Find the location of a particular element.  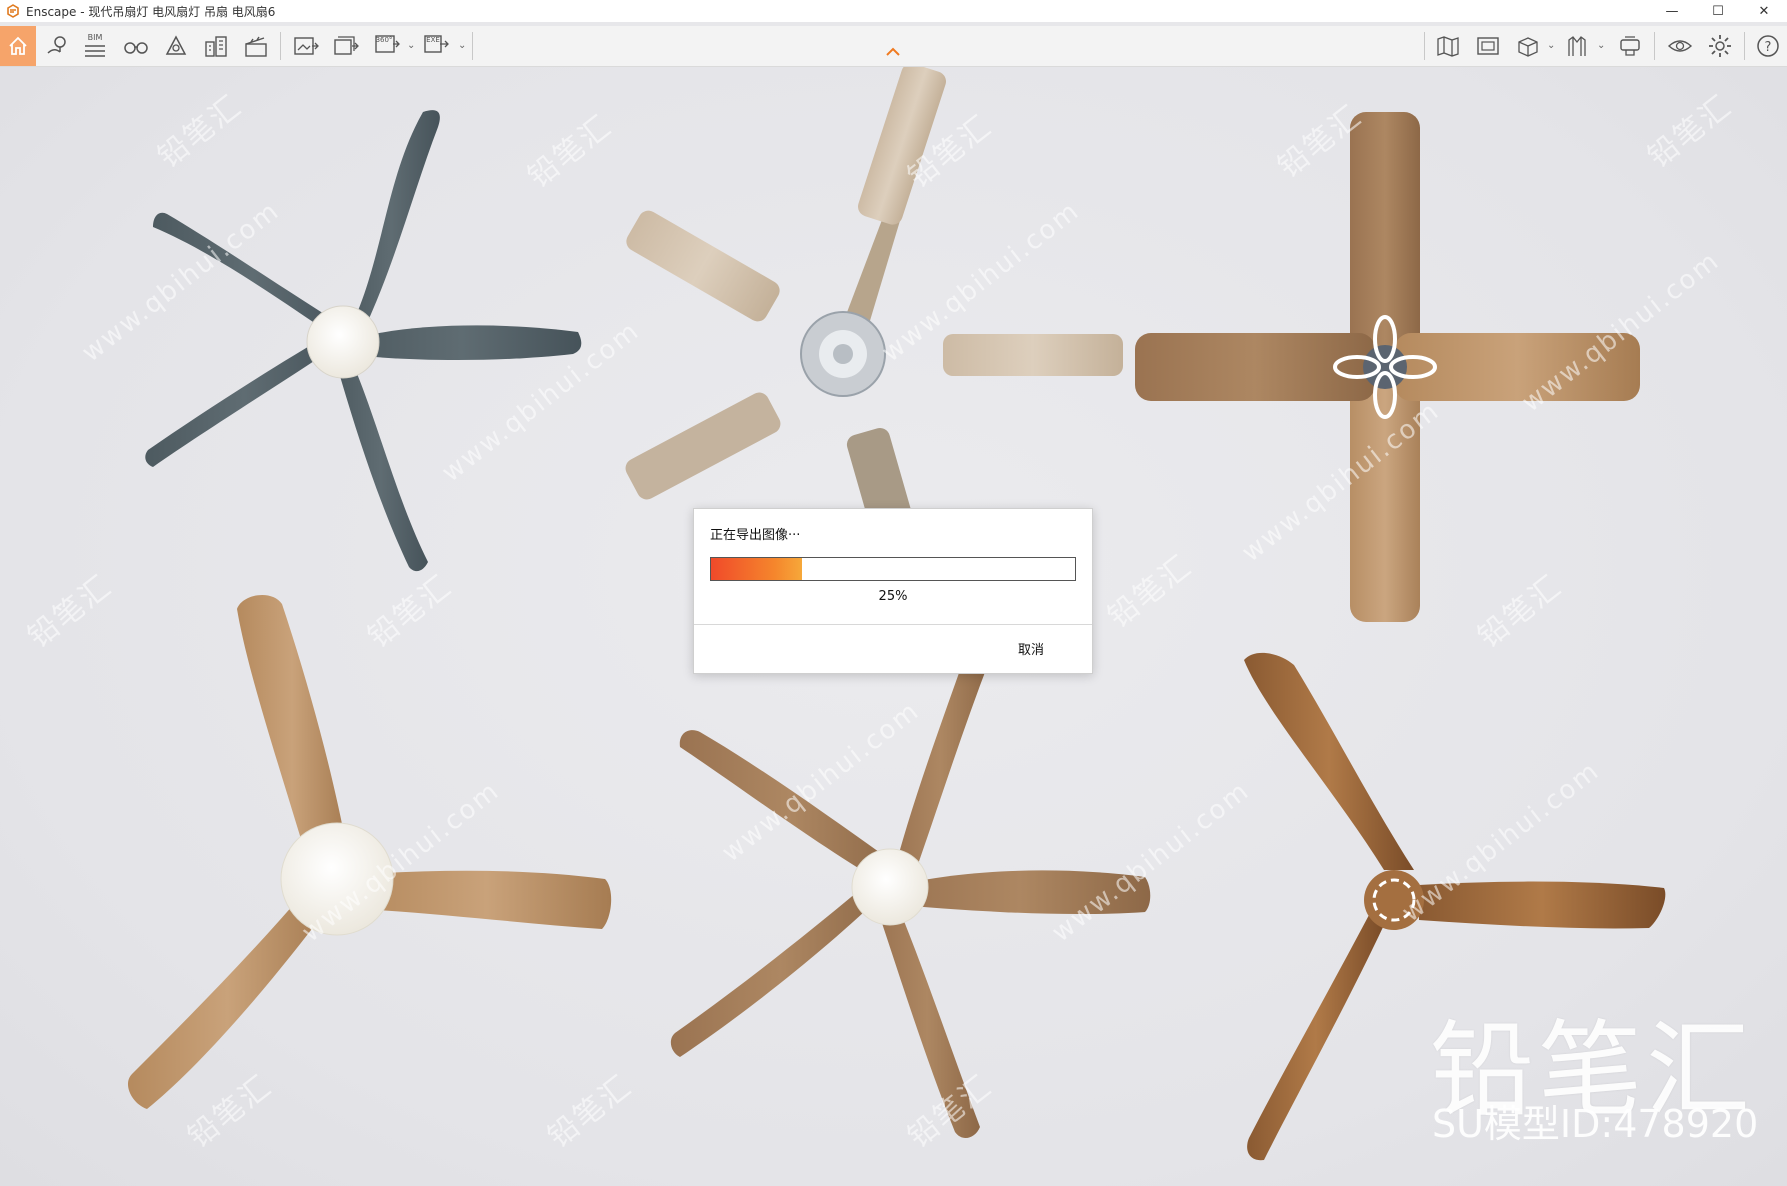

settings-button is located at coordinates (1720, 46).